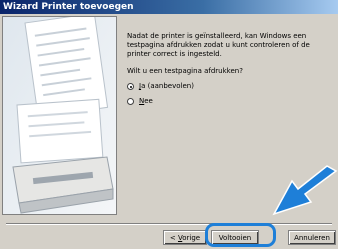  Describe the element at coordinates (312, 237) in the screenshot. I see `cancel-button: Annuleren` at that location.